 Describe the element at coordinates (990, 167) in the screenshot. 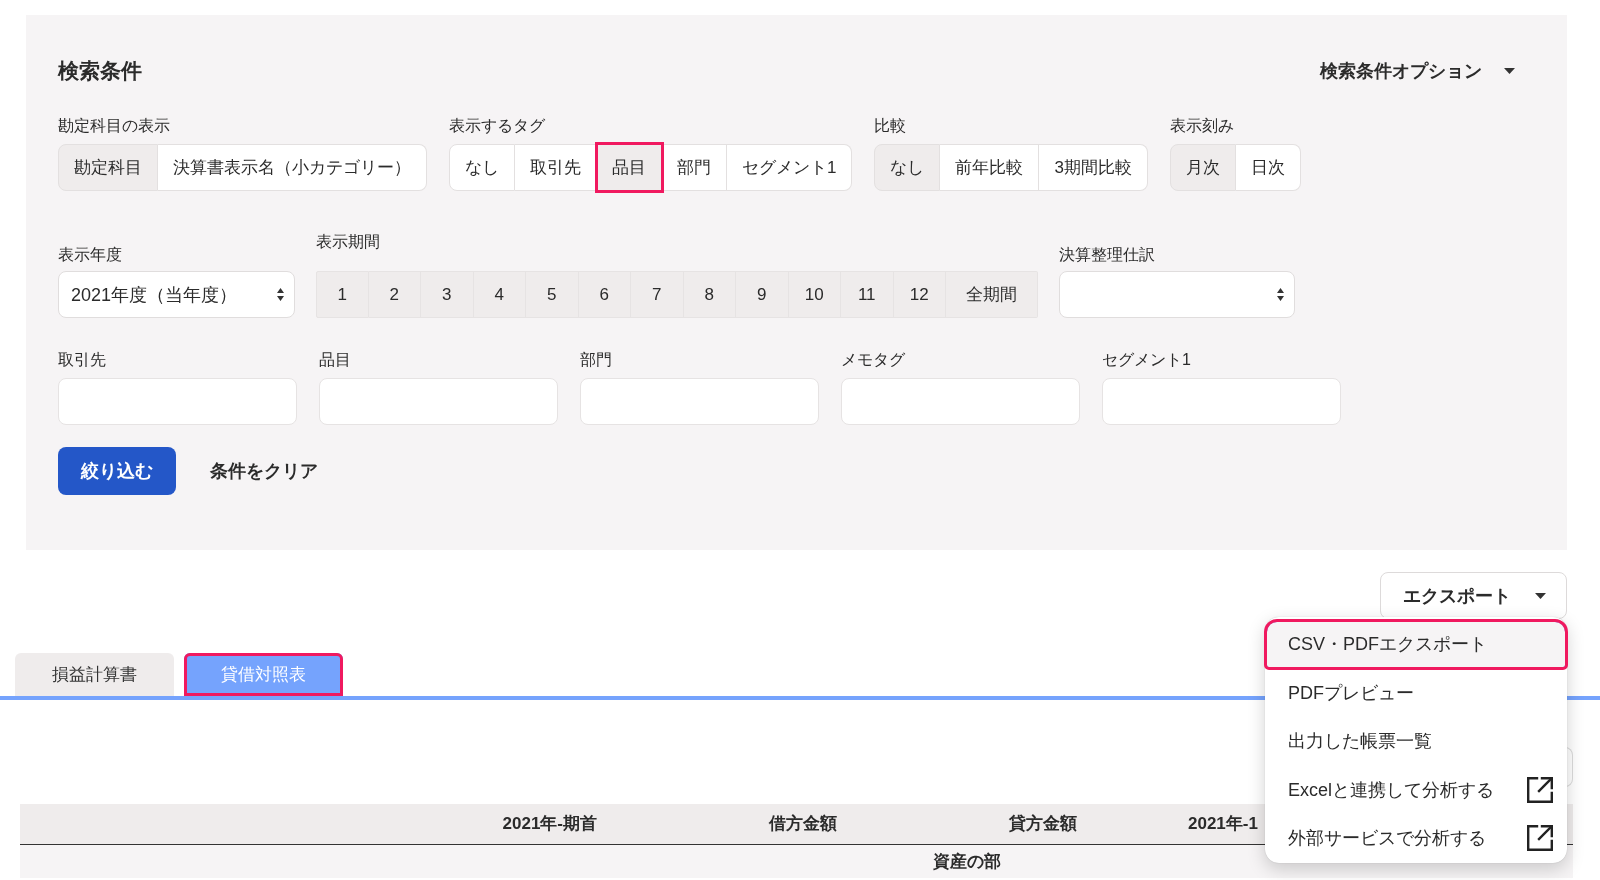

I see `segment-option: 前年比較` at that location.